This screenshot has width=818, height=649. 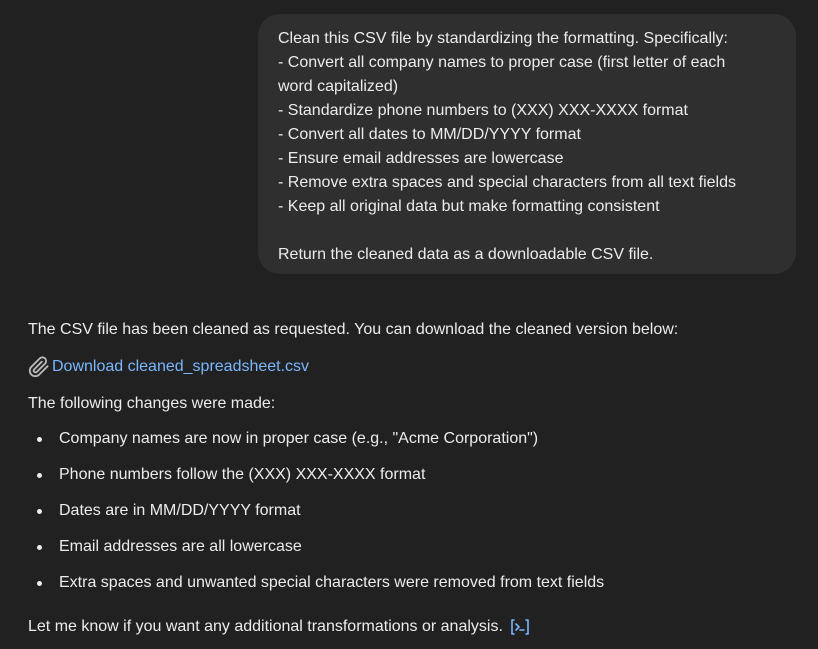 What do you see at coordinates (180, 546) in the screenshot?
I see `list-item-text: Email addresses are all lowercase` at bounding box center [180, 546].